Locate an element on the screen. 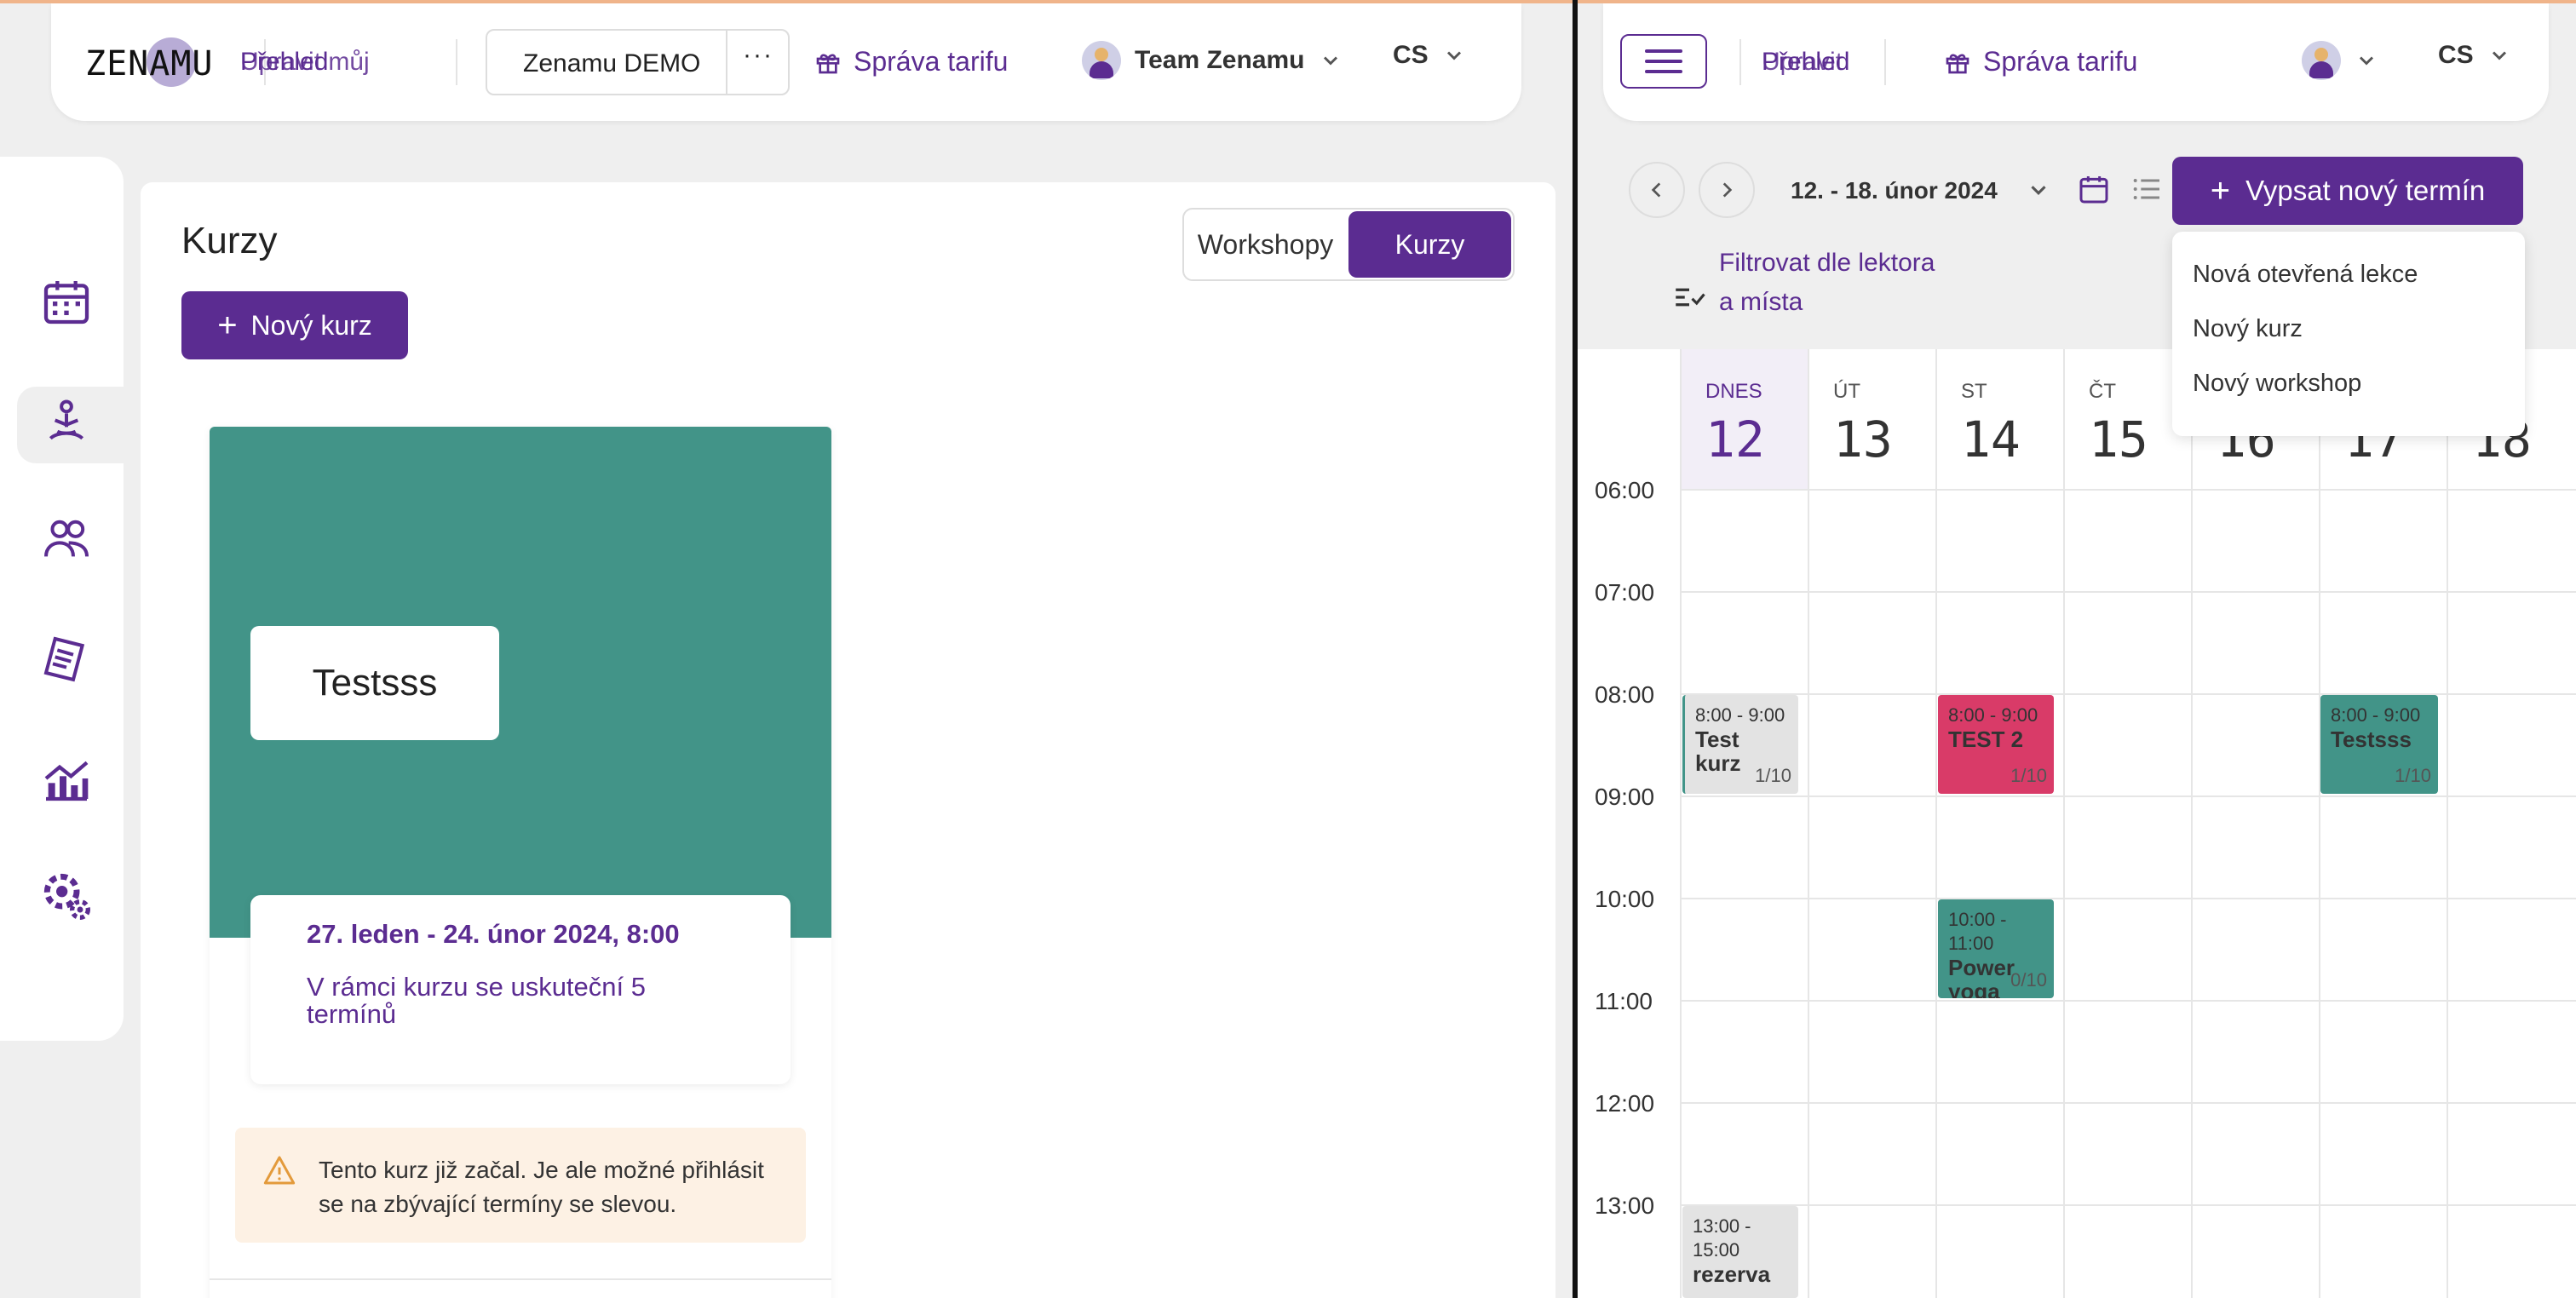 The width and height of the screenshot is (2576, 1298). people-icon is located at coordinates (69, 541).